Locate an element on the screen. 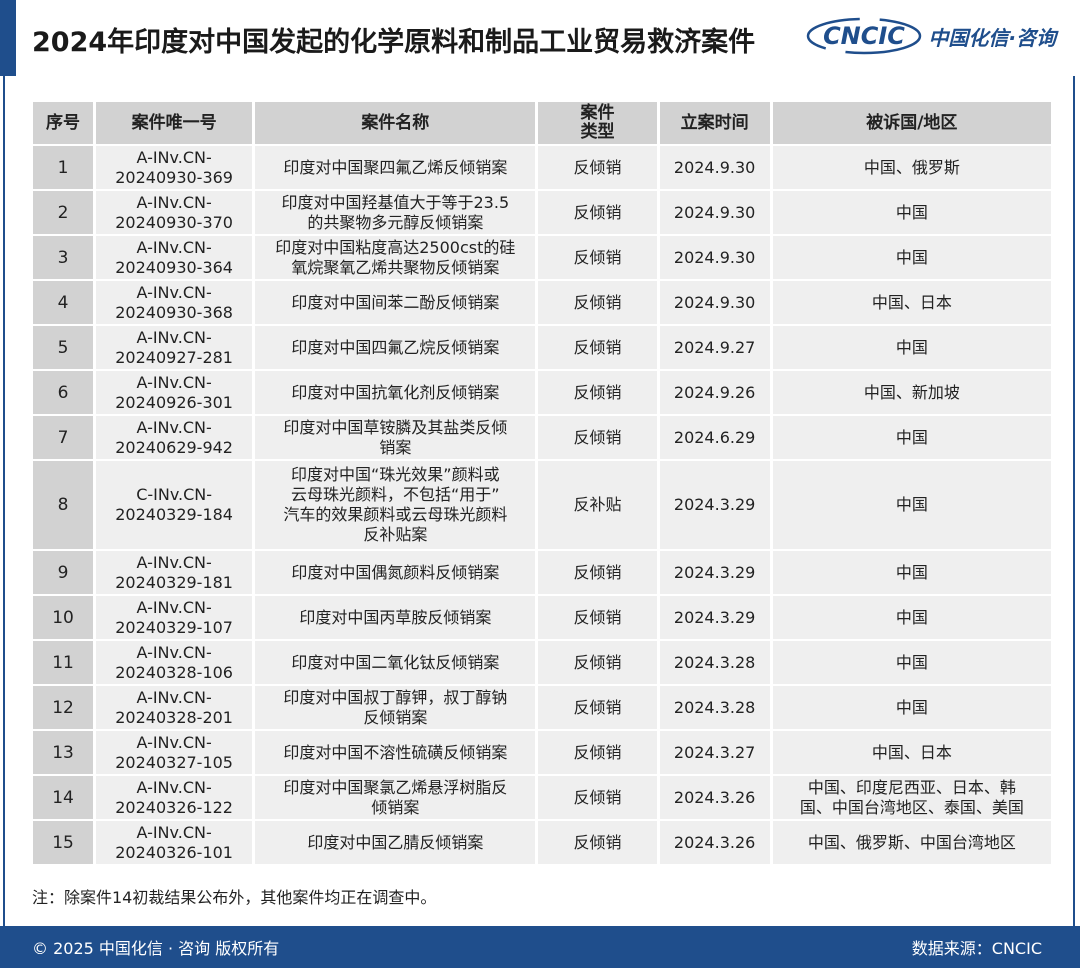 The height and width of the screenshot is (968, 1080). case-id: A-INv.CN- 20240930-369 is located at coordinates (174, 167).